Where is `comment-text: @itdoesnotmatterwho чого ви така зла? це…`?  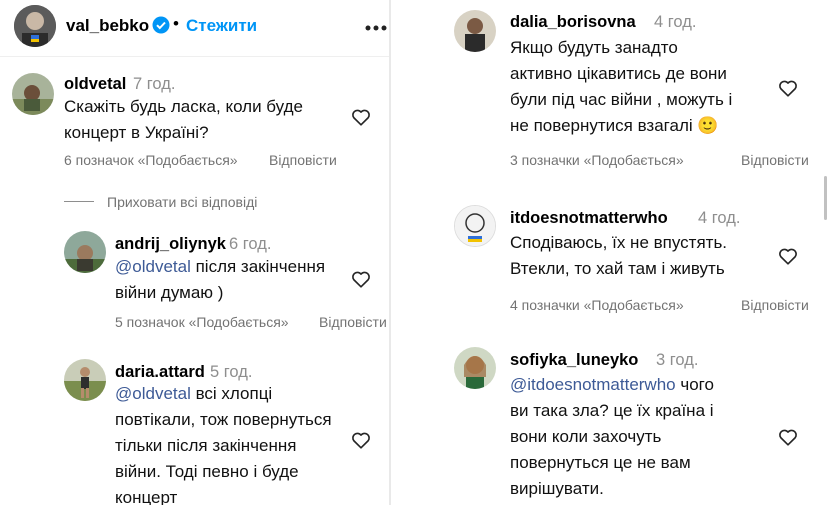
comment-text: @itdoesnotmatterwho чого ви така зла? це… is located at coordinates (612, 436).